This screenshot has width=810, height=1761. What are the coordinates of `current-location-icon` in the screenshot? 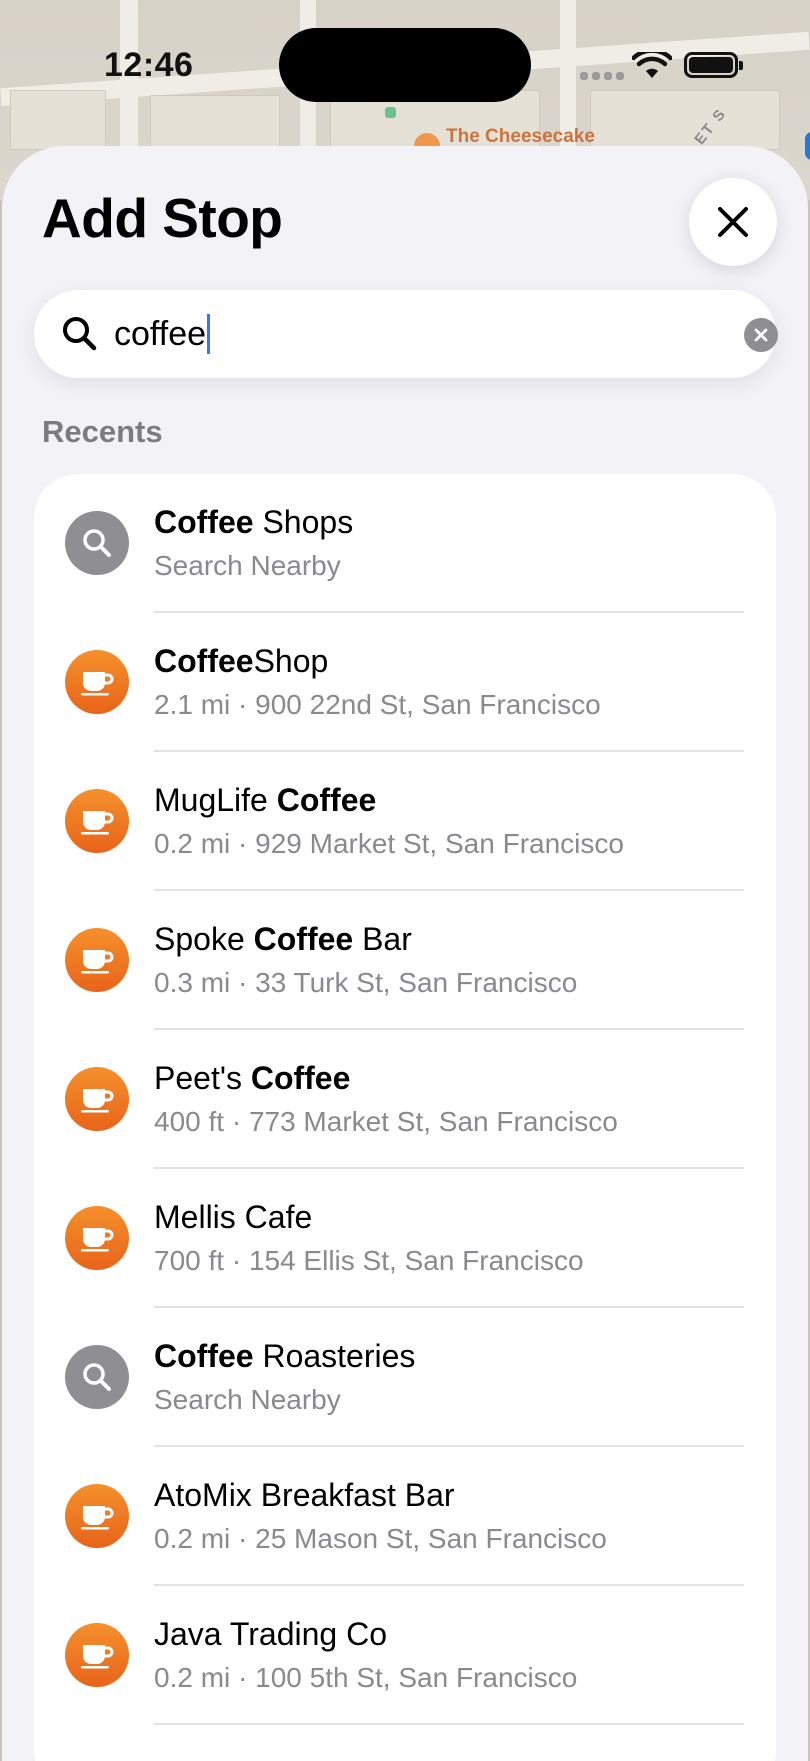 It's located at (807, 146).